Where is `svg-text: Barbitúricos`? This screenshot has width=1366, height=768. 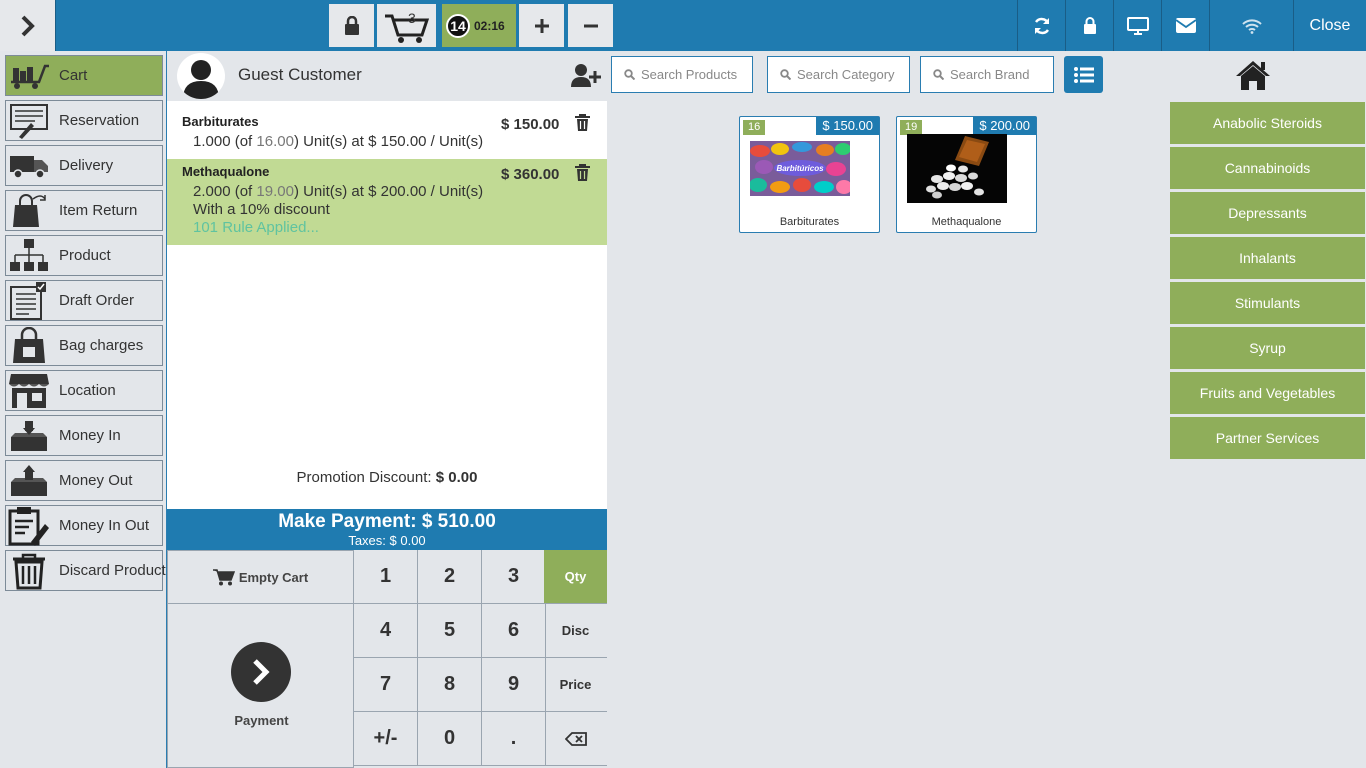
svg-text: Barbitúricos is located at coordinates (800, 168).